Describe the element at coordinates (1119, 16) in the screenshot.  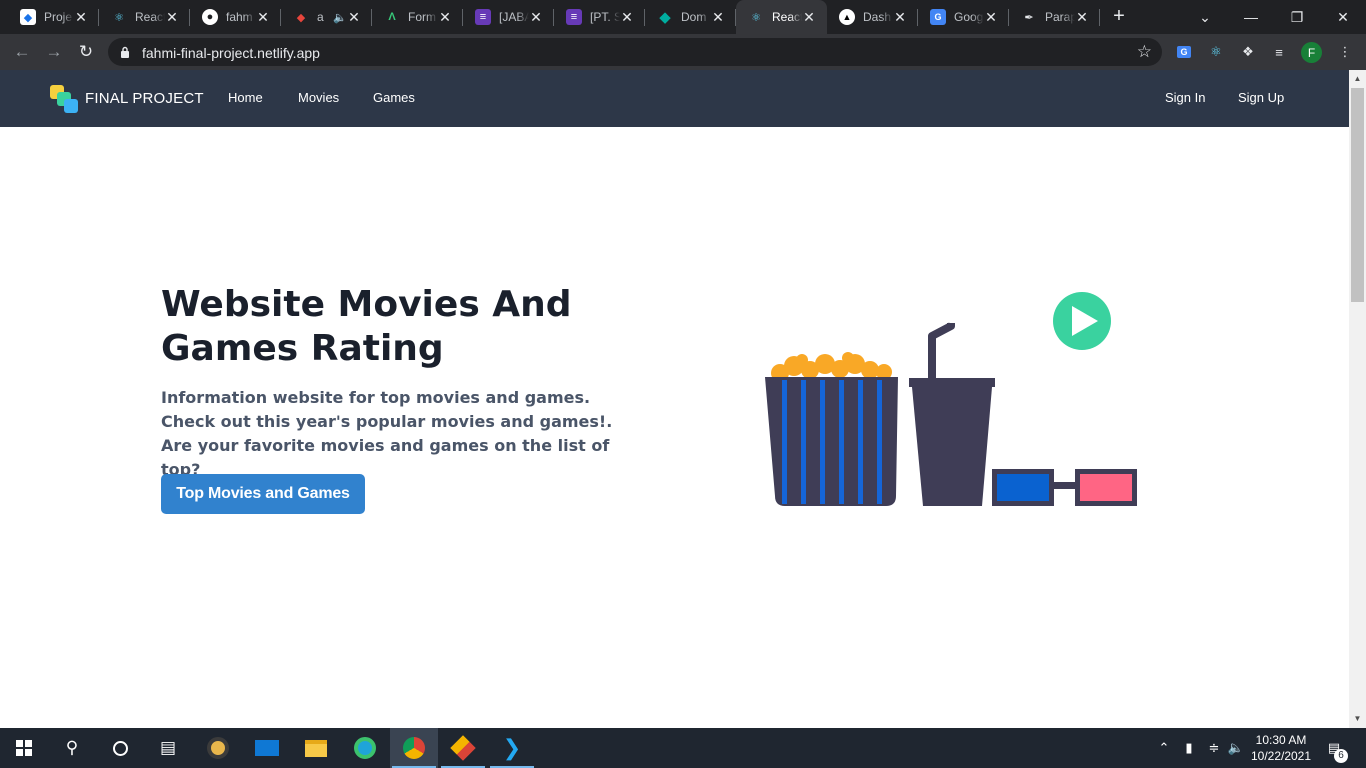
I see `new-tab-button: +` at that location.